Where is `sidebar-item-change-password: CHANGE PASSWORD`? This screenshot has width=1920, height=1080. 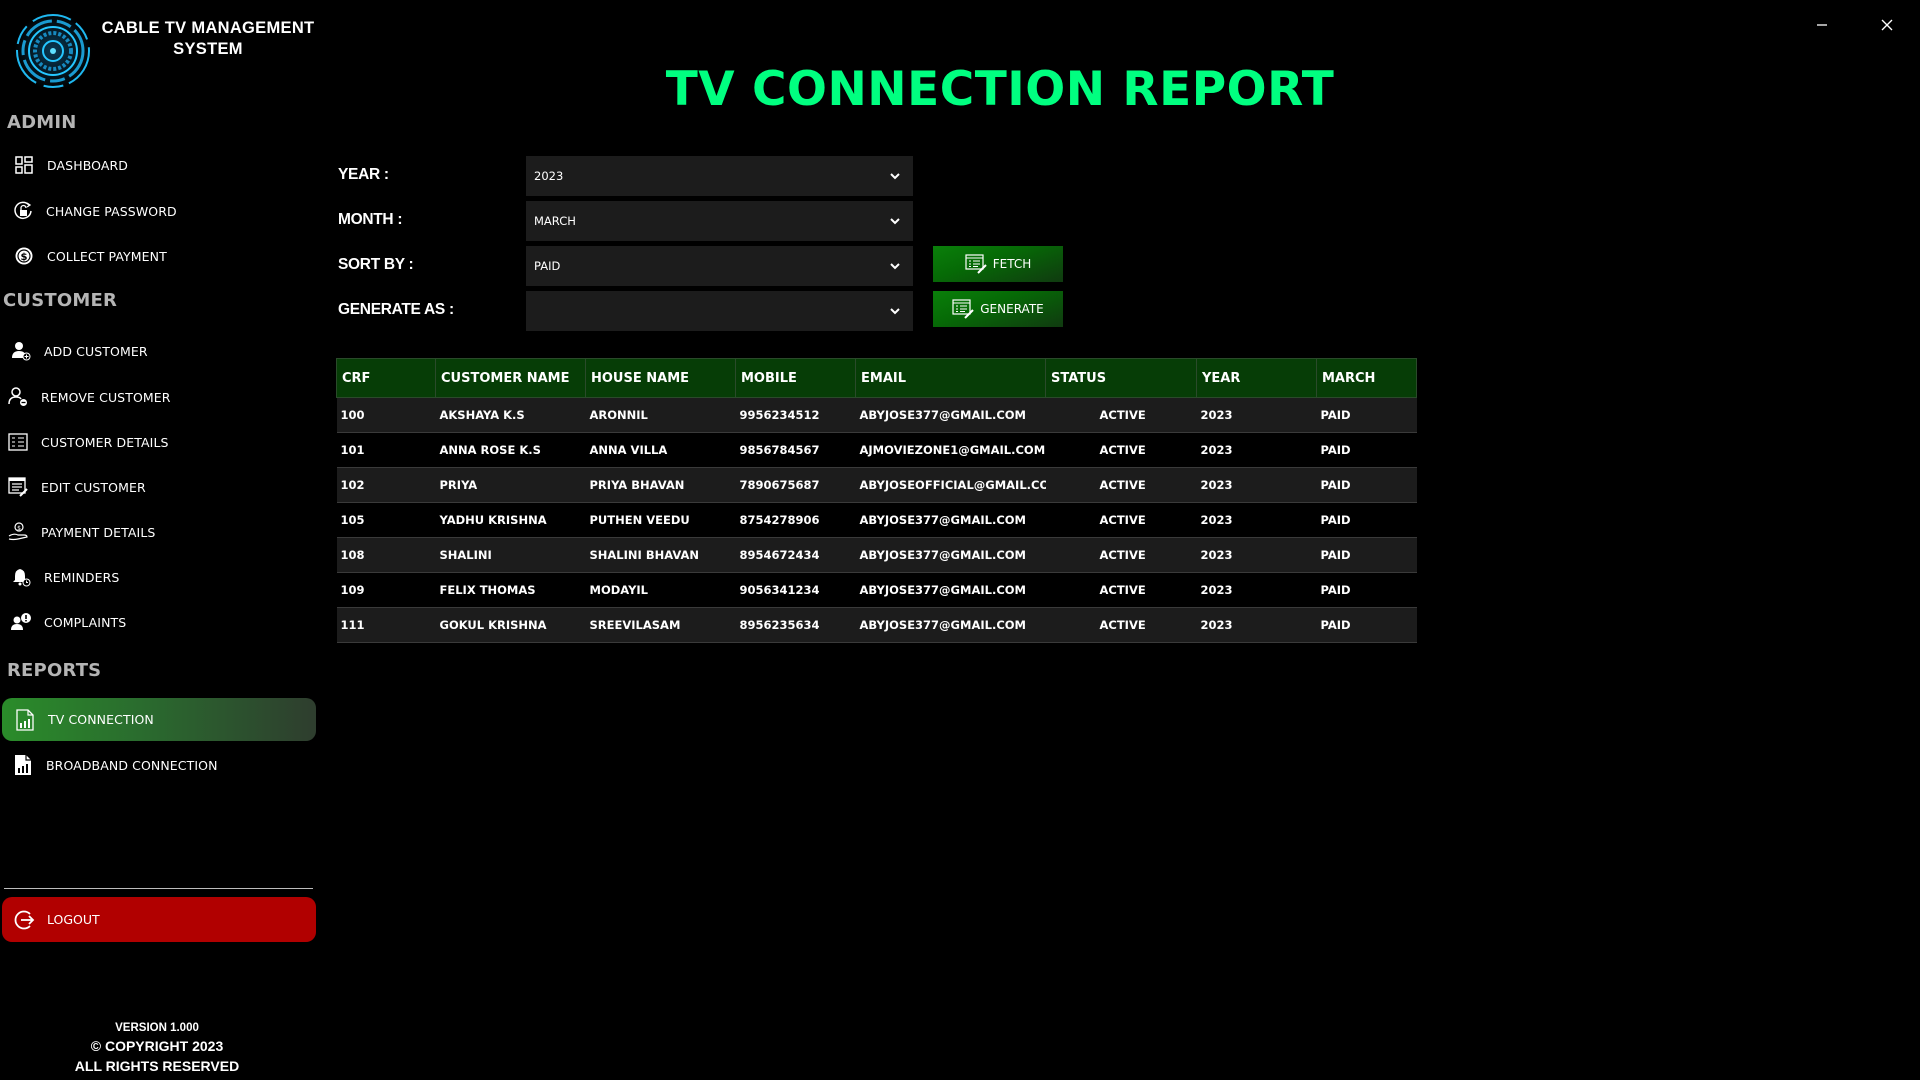 sidebar-item-change-password: CHANGE PASSWORD is located at coordinates (159, 211).